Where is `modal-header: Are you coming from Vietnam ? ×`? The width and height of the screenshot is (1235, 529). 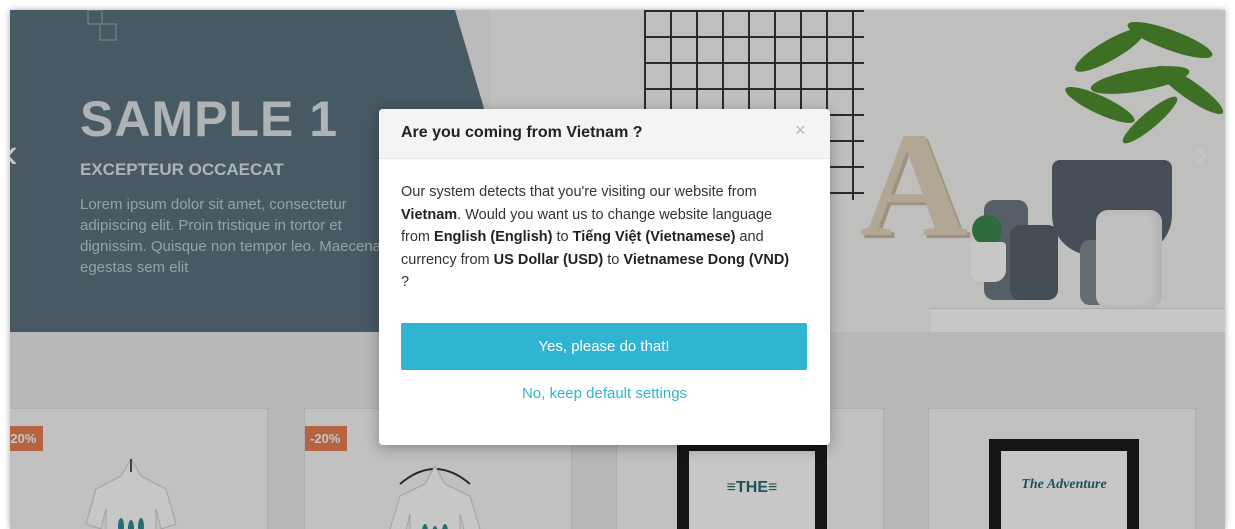 modal-header: Are you coming from Vietnam ? × is located at coordinates (604, 134).